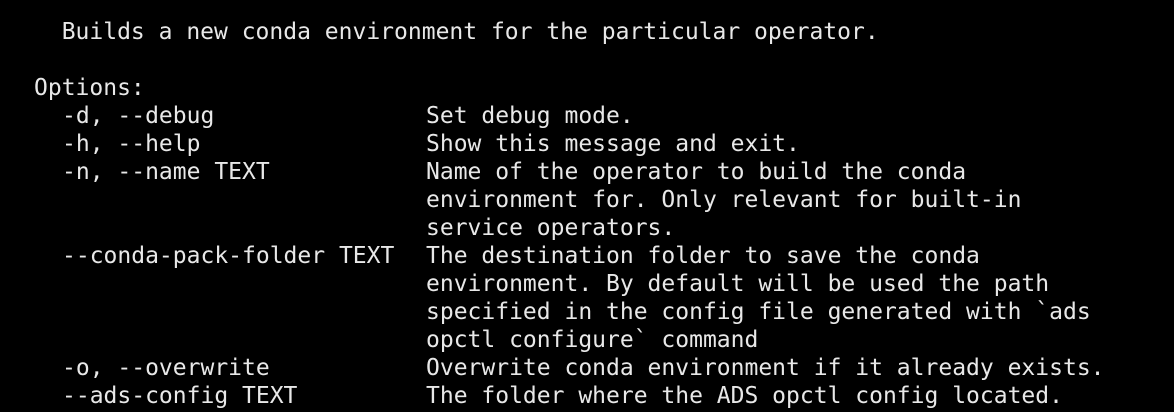  What do you see at coordinates (138, 116) in the screenshot?
I see `option-flag-debug: -d, --debug` at bounding box center [138, 116].